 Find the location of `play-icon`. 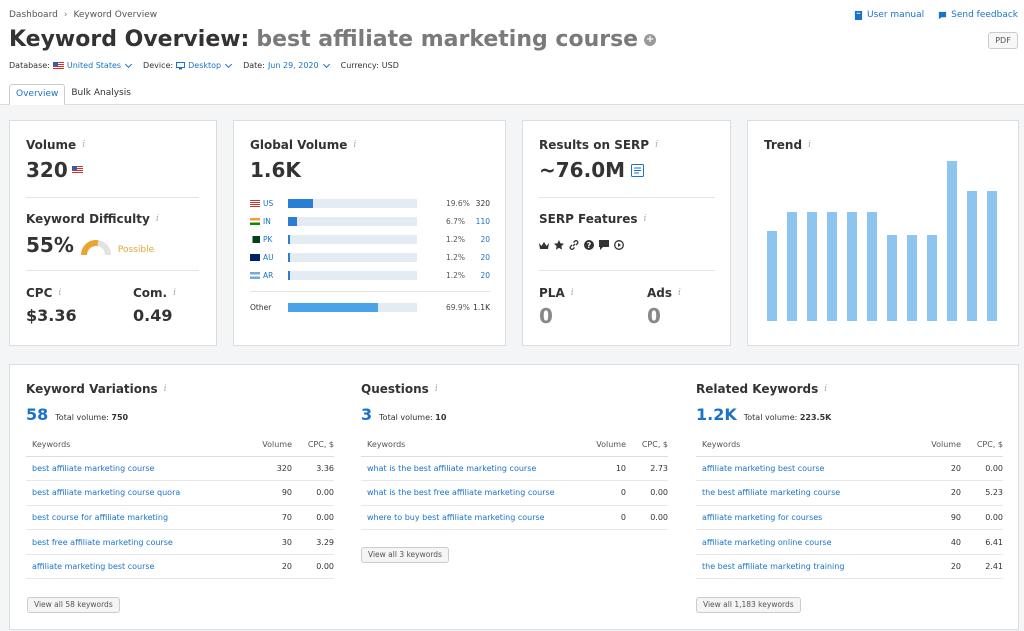

play-icon is located at coordinates (619, 245).